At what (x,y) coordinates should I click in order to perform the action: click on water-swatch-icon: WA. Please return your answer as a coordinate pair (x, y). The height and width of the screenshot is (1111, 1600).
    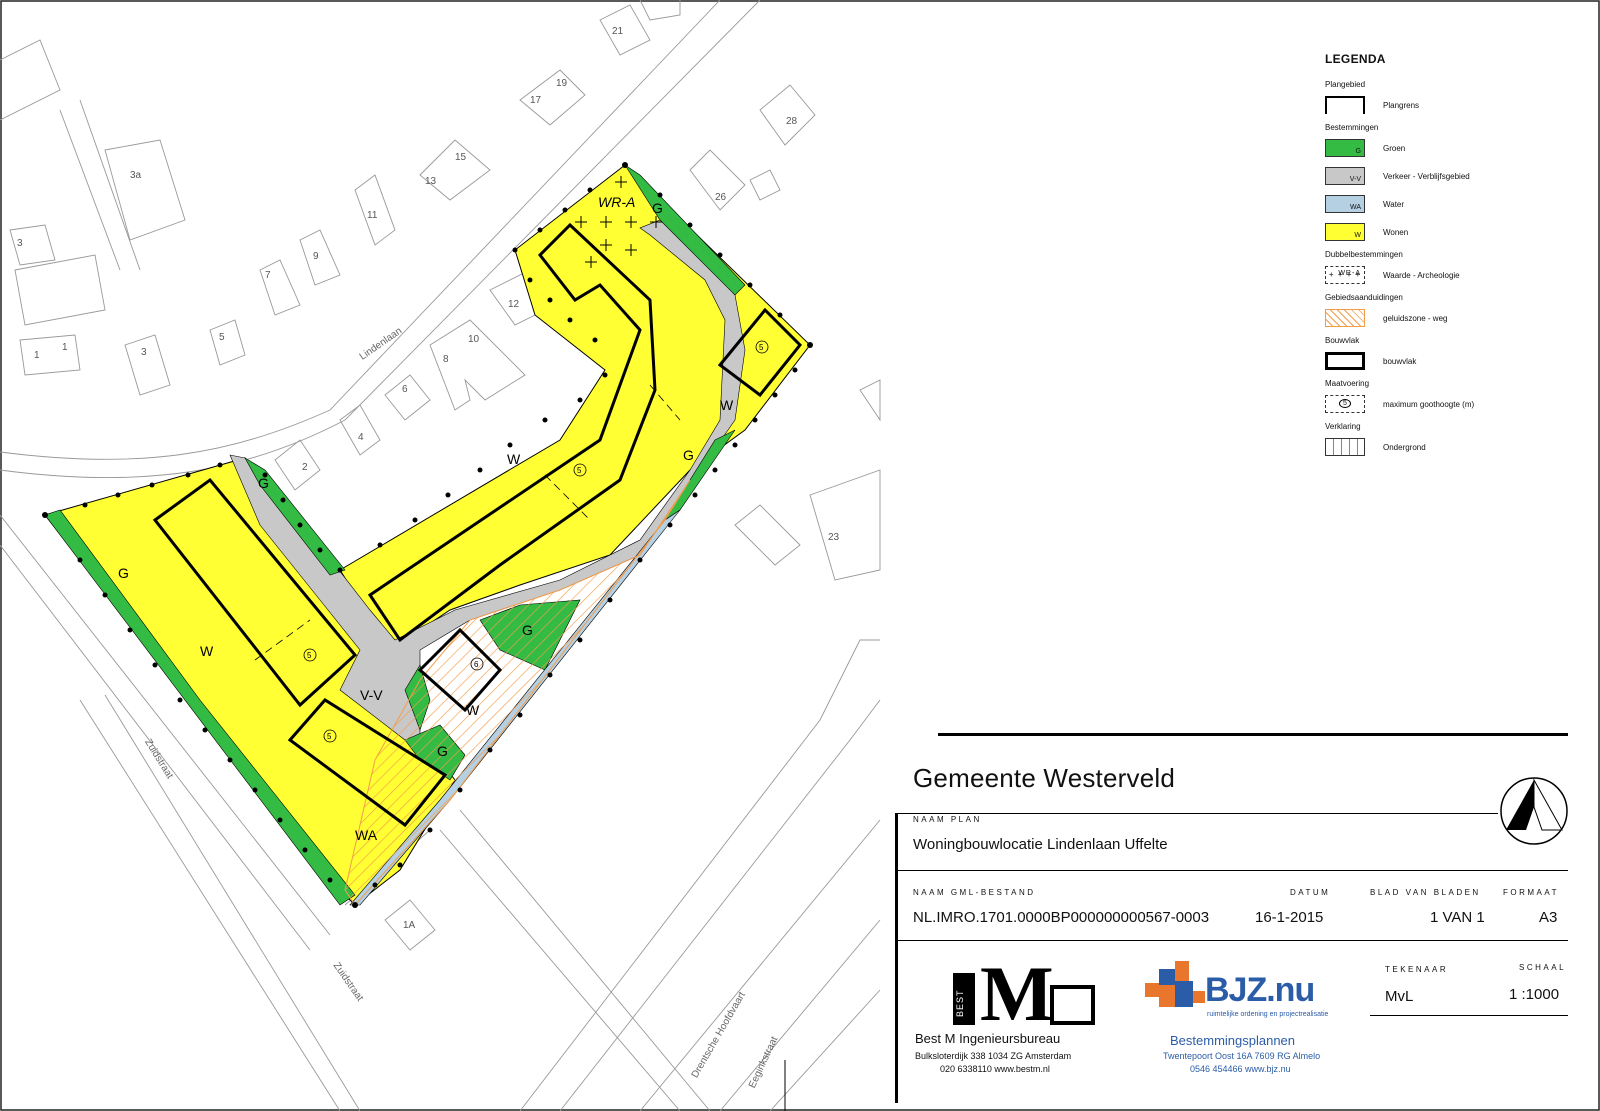
    Looking at the image, I should click on (1345, 204).